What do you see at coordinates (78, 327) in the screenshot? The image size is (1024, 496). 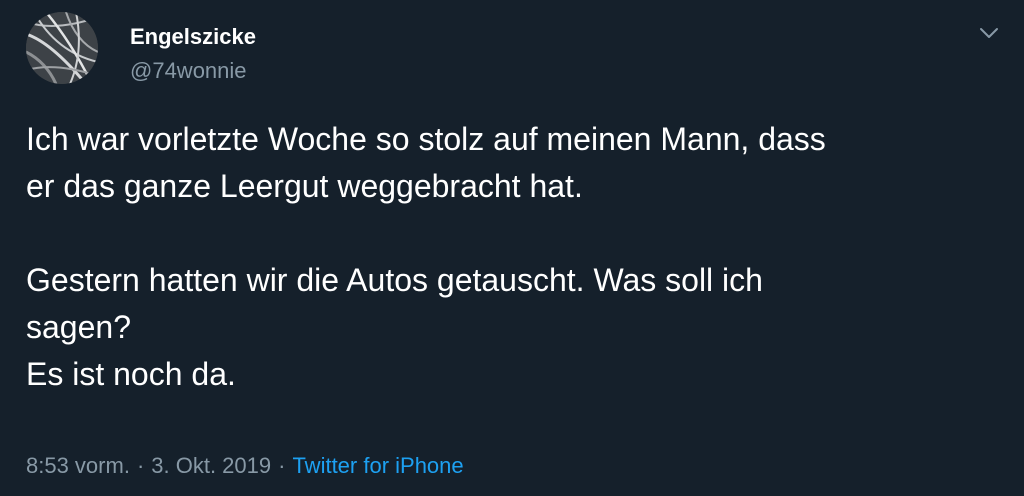 I see `tweet-line: sagen?` at bounding box center [78, 327].